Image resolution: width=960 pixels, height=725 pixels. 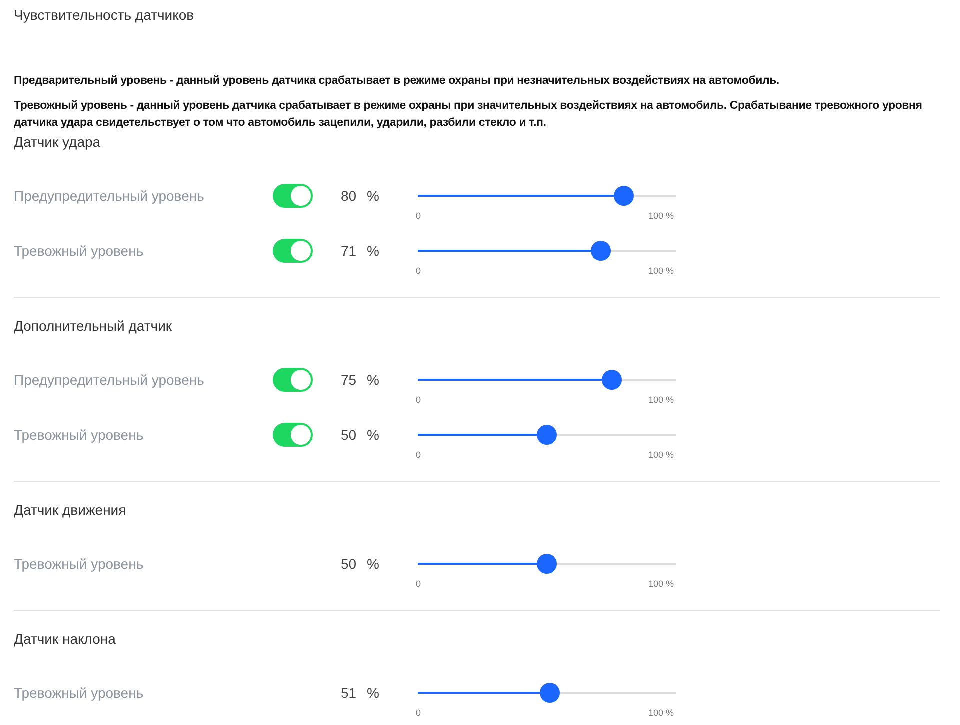 I want to click on level-value: 51, so click(x=349, y=693).